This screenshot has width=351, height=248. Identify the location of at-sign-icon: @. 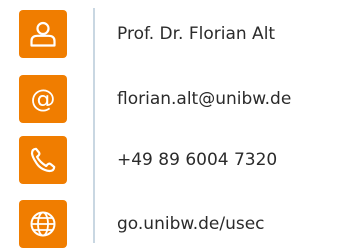
(43, 99).